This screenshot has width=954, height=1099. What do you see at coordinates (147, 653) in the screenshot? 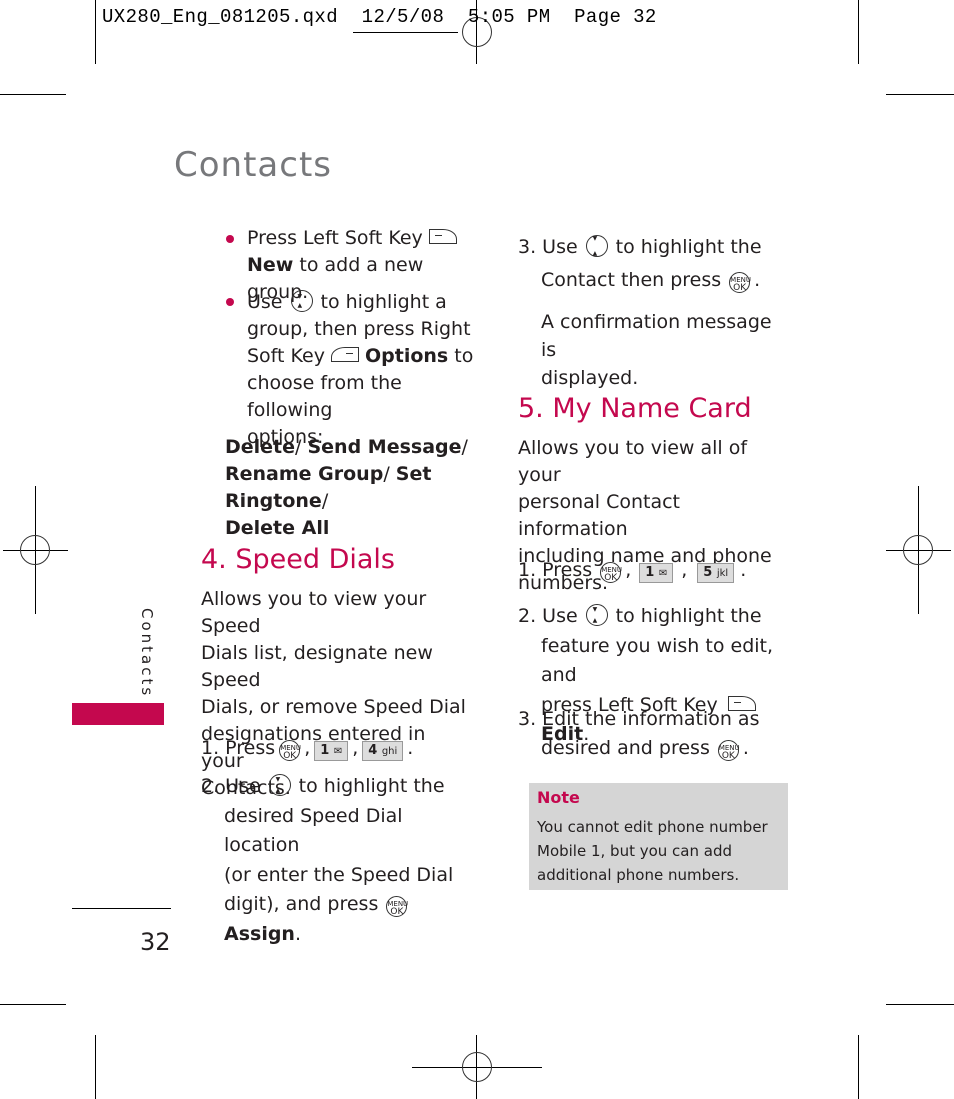
I see `side-tab-label: Contacts` at bounding box center [147, 653].